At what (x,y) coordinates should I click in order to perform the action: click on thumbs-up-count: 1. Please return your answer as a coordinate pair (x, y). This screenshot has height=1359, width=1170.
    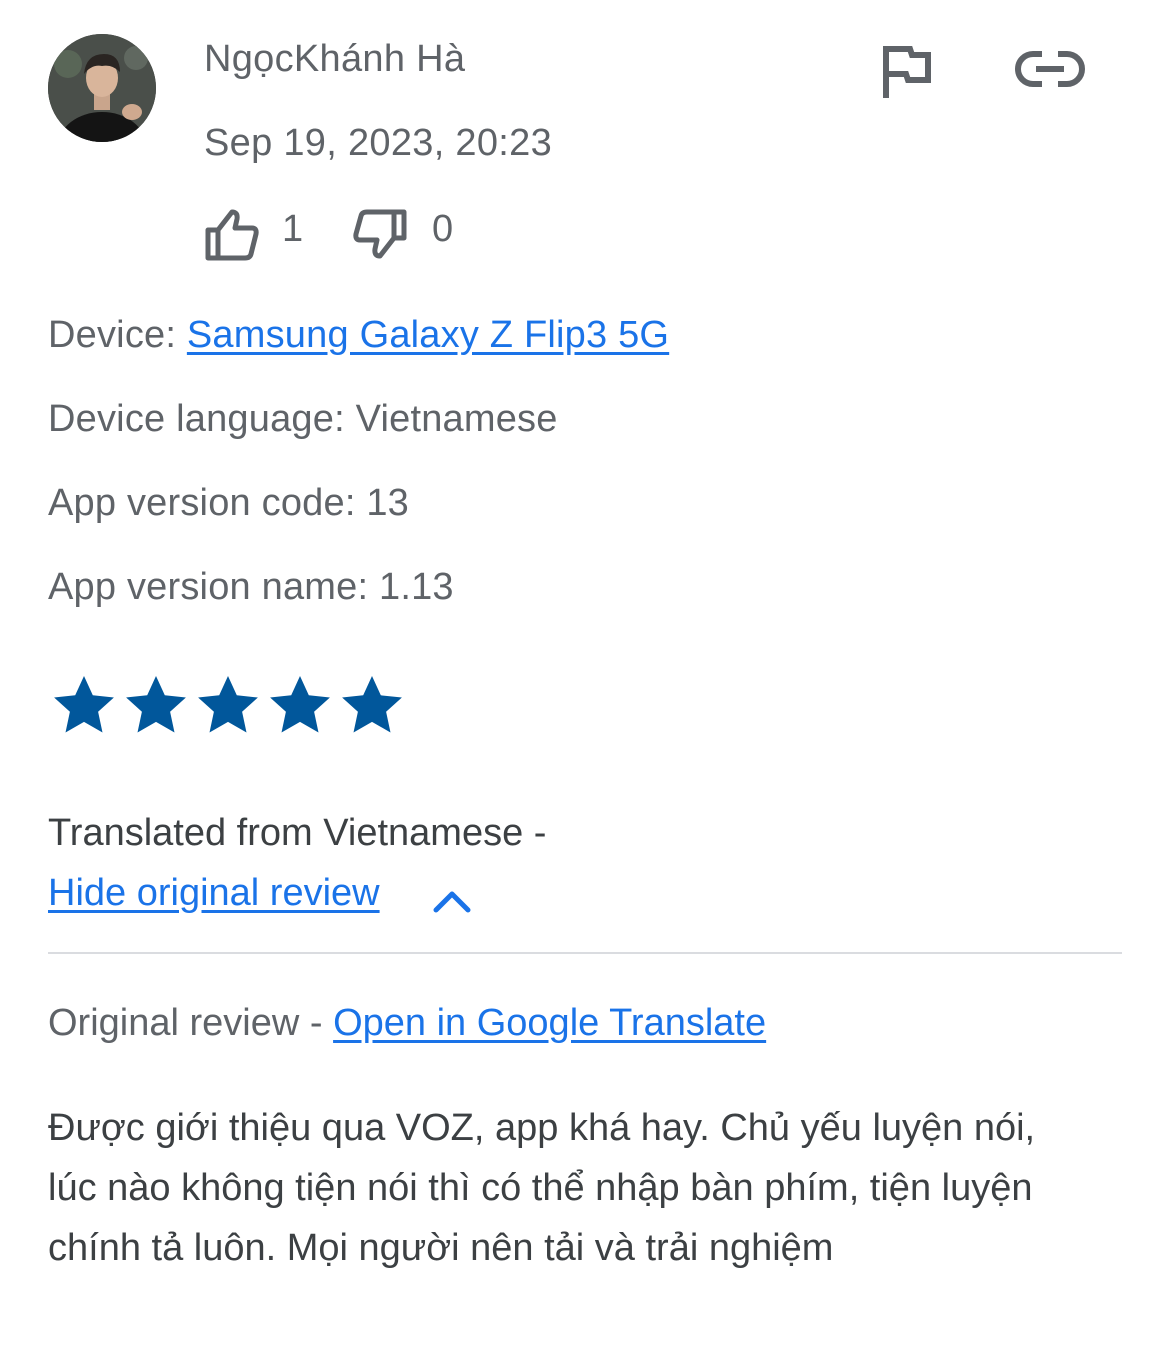
    Looking at the image, I should click on (293, 229).